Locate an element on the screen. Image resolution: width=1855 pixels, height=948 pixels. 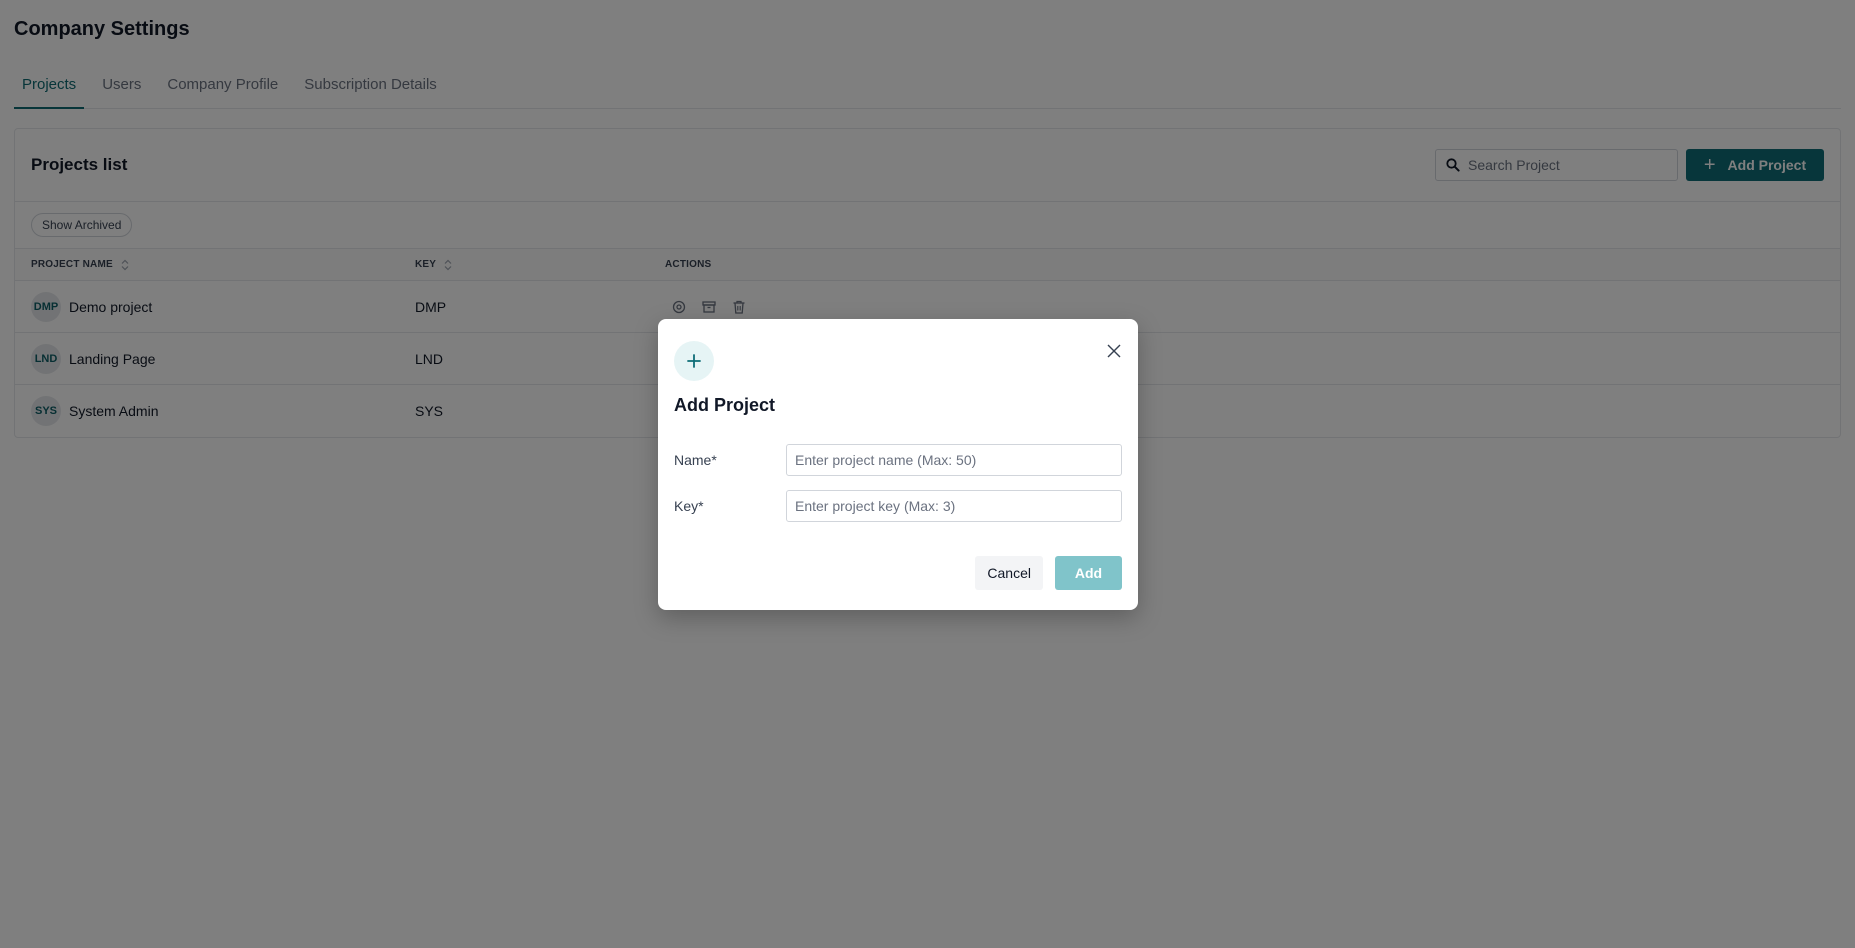
name-row: Name* is located at coordinates (898, 460).